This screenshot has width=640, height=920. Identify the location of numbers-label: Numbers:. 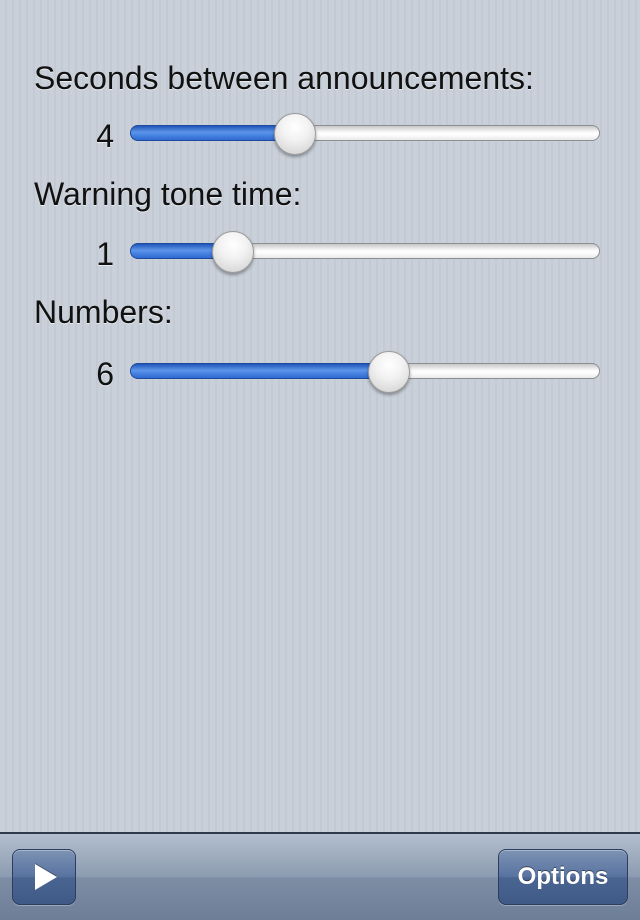
(103, 312).